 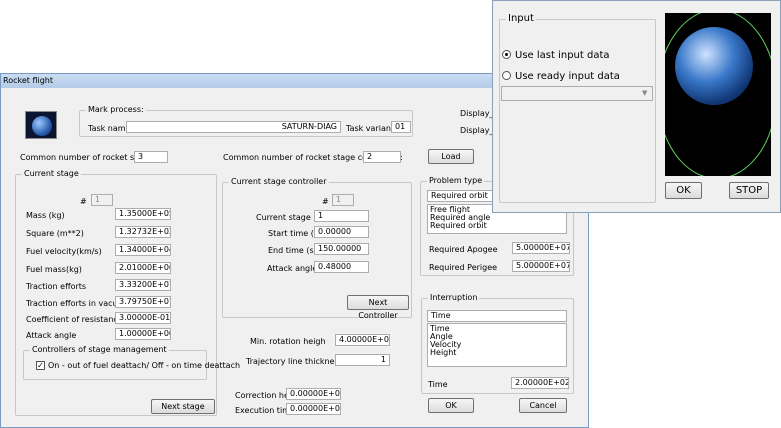 What do you see at coordinates (183, 406) in the screenshot?
I see `next-stage-button: Next stage` at bounding box center [183, 406].